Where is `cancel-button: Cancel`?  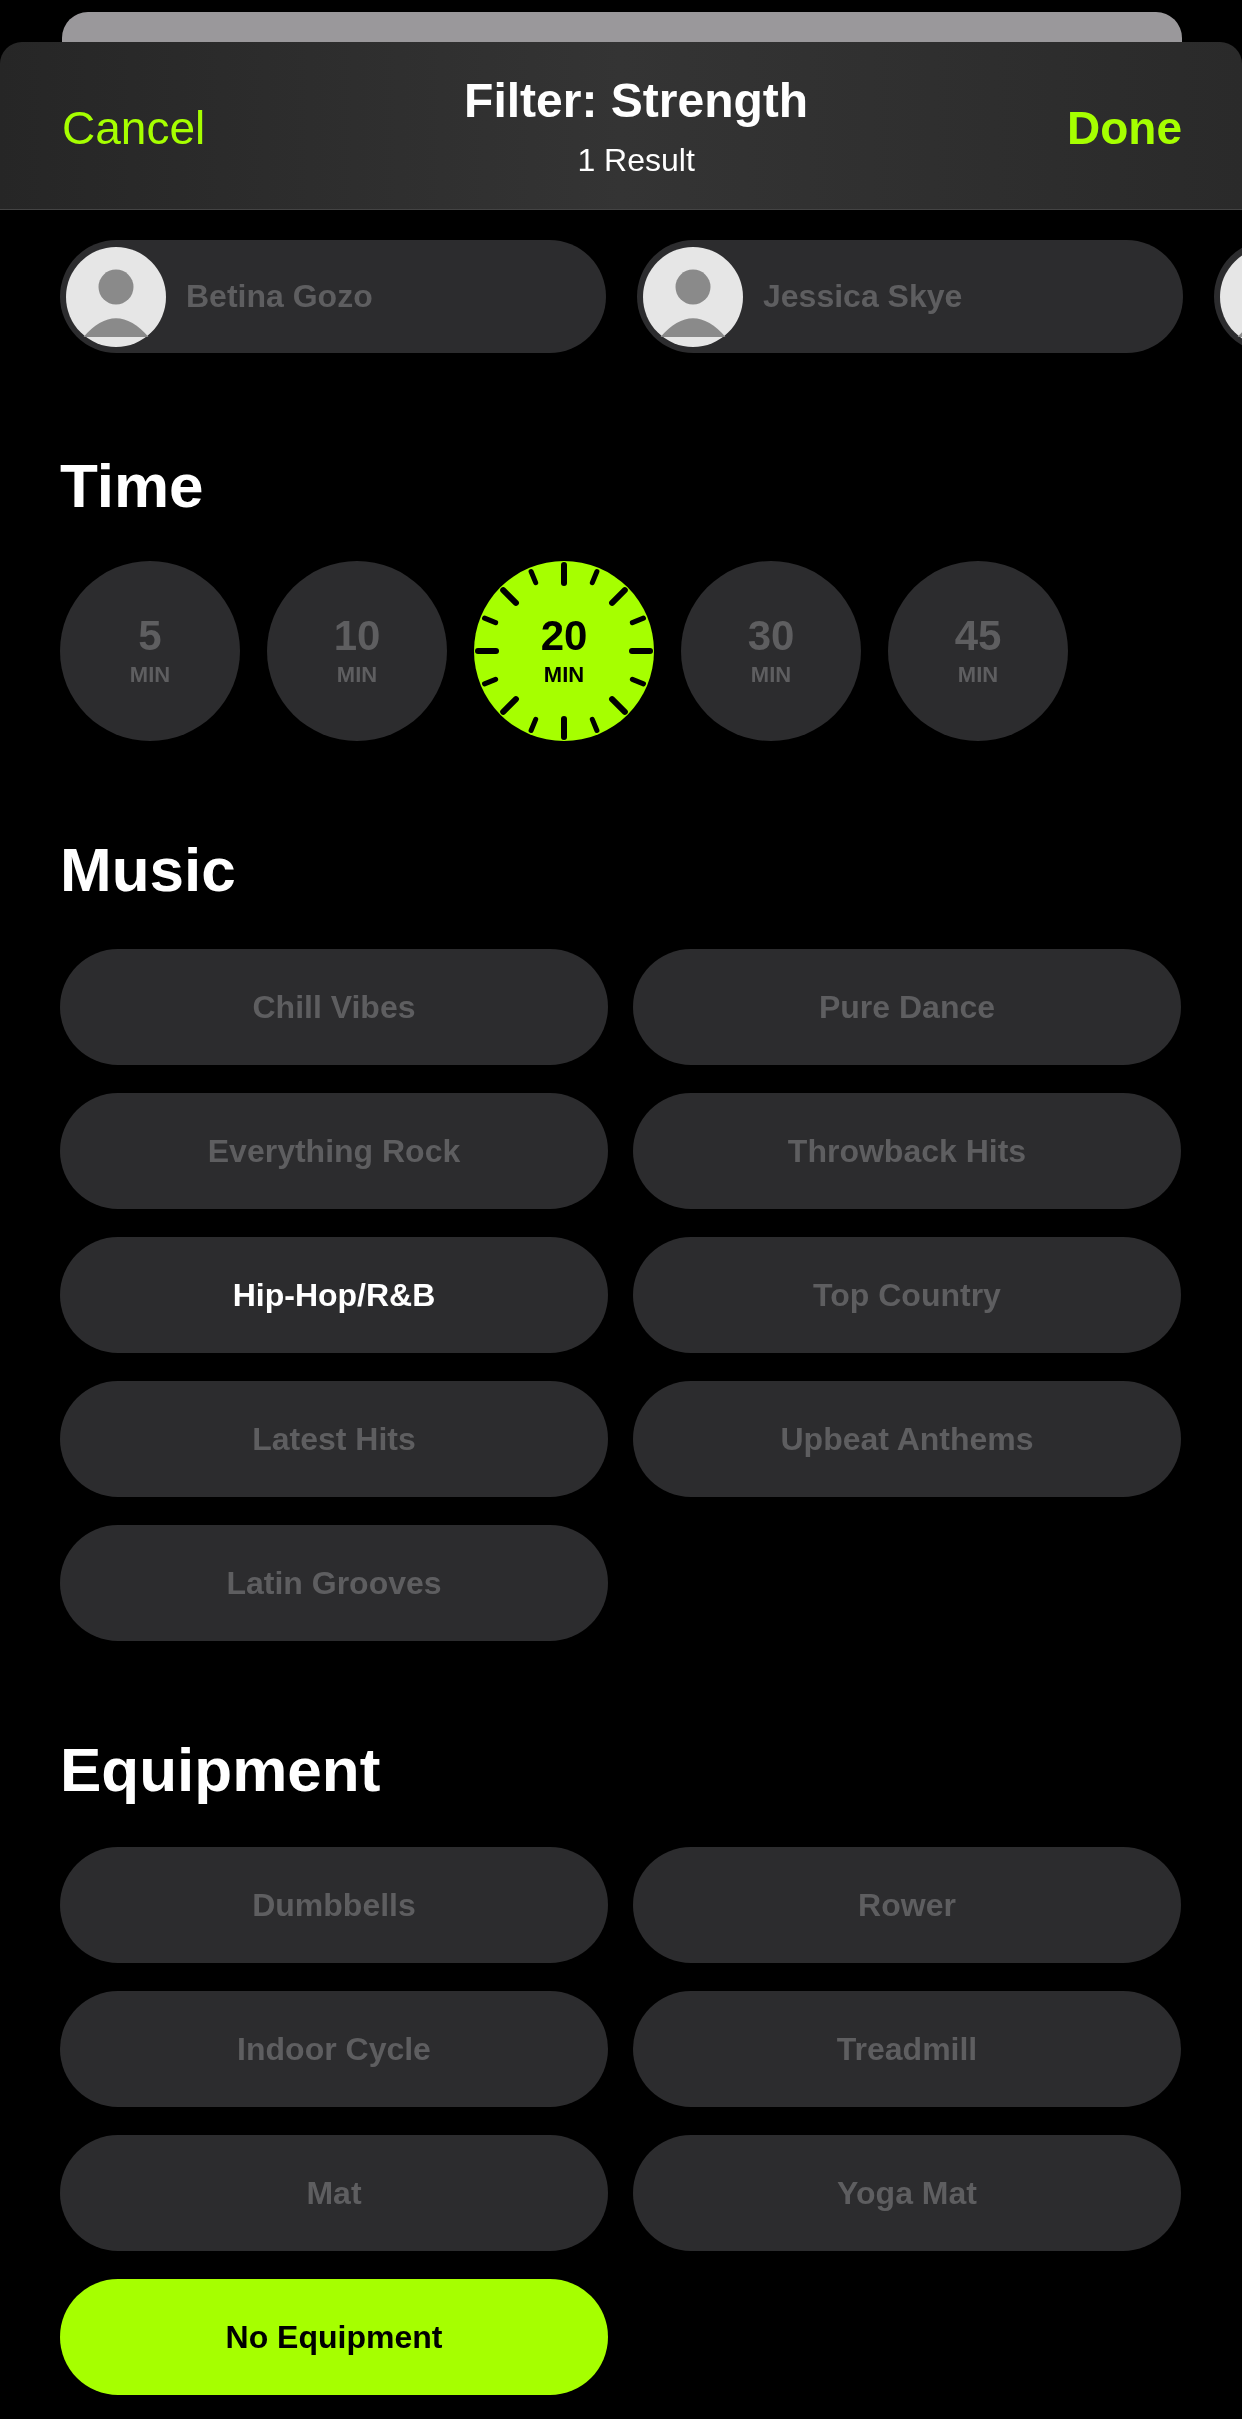 cancel-button: Cancel is located at coordinates (134, 127).